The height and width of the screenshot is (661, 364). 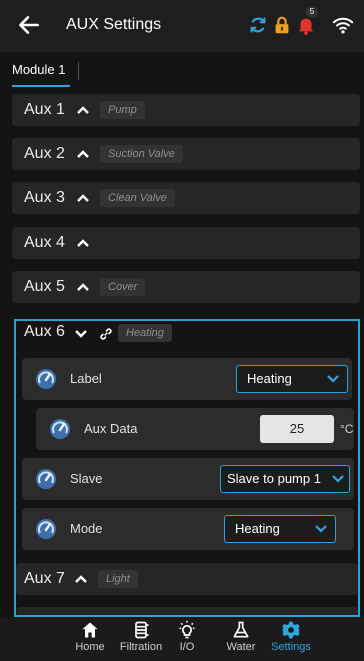 What do you see at coordinates (118, 579) in the screenshot?
I see `aux-chip: Light` at bounding box center [118, 579].